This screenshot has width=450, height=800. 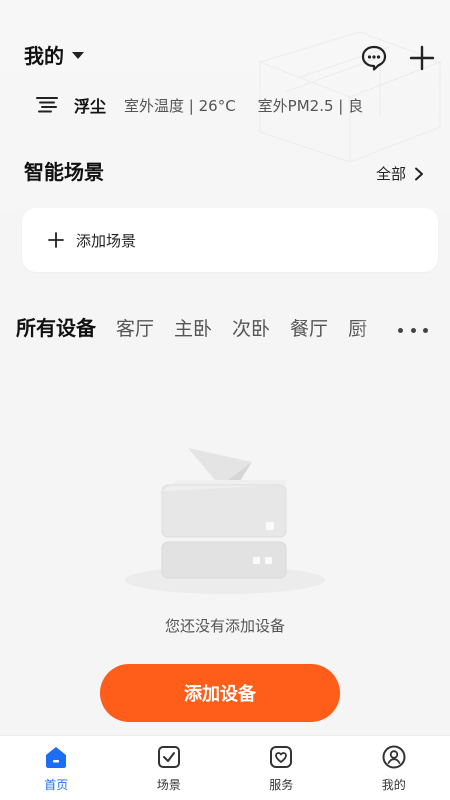 What do you see at coordinates (393, 785) in the screenshot?
I see `nav-label-profile: 我的` at bounding box center [393, 785].